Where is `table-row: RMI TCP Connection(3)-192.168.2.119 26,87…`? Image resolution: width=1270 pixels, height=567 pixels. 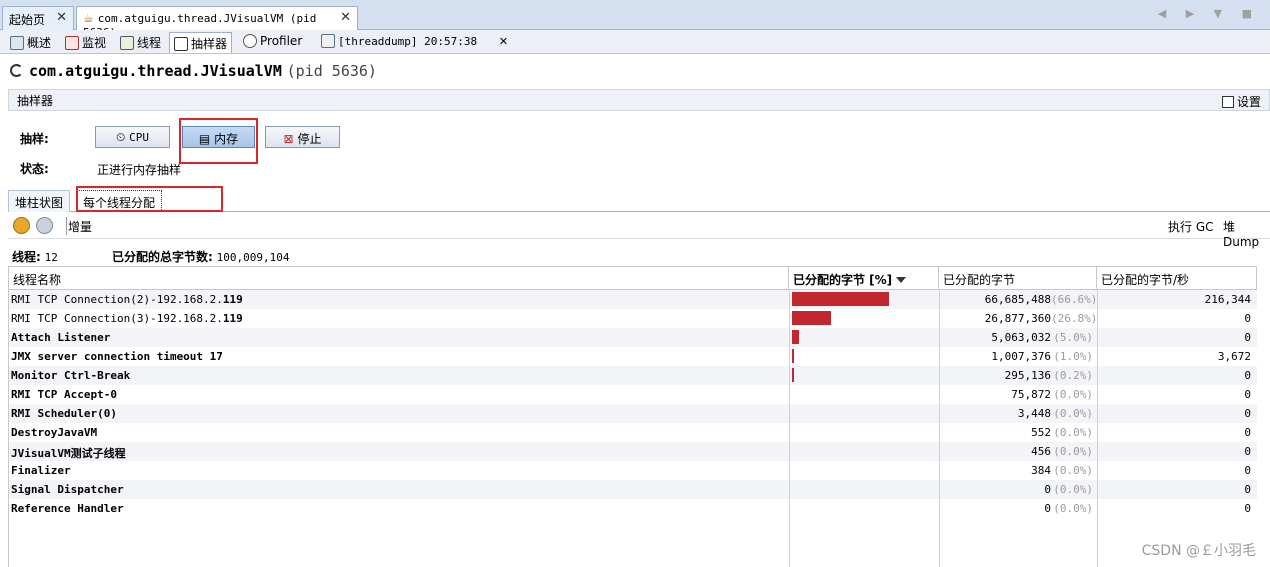
table-row: RMI TCP Connection(3)-192.168.2.119 26,87… is located at coordinates (633, 318).